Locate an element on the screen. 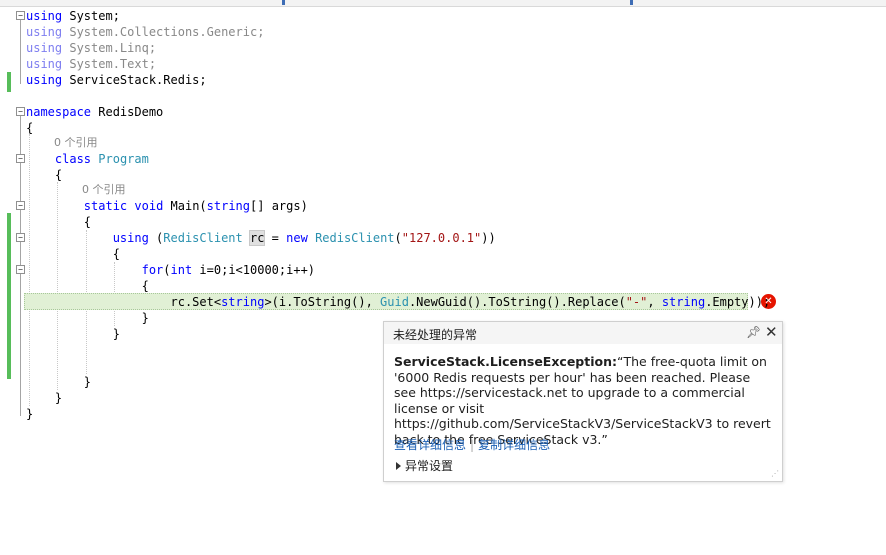  popup-title: 未经处理的异常 is located at coordinates (435, 335).